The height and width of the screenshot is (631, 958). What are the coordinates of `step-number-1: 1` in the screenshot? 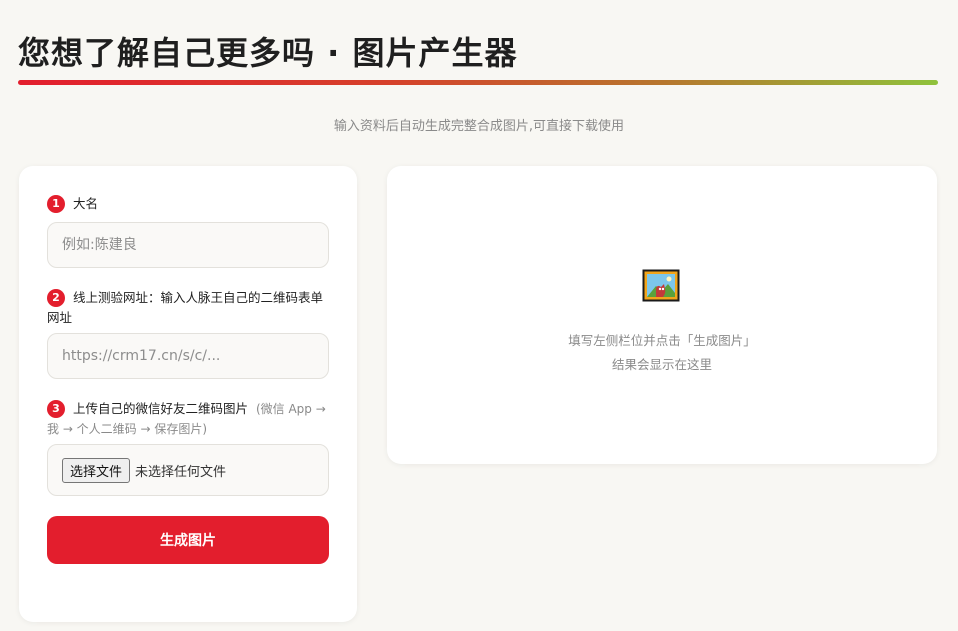 It's located at (56, 204).